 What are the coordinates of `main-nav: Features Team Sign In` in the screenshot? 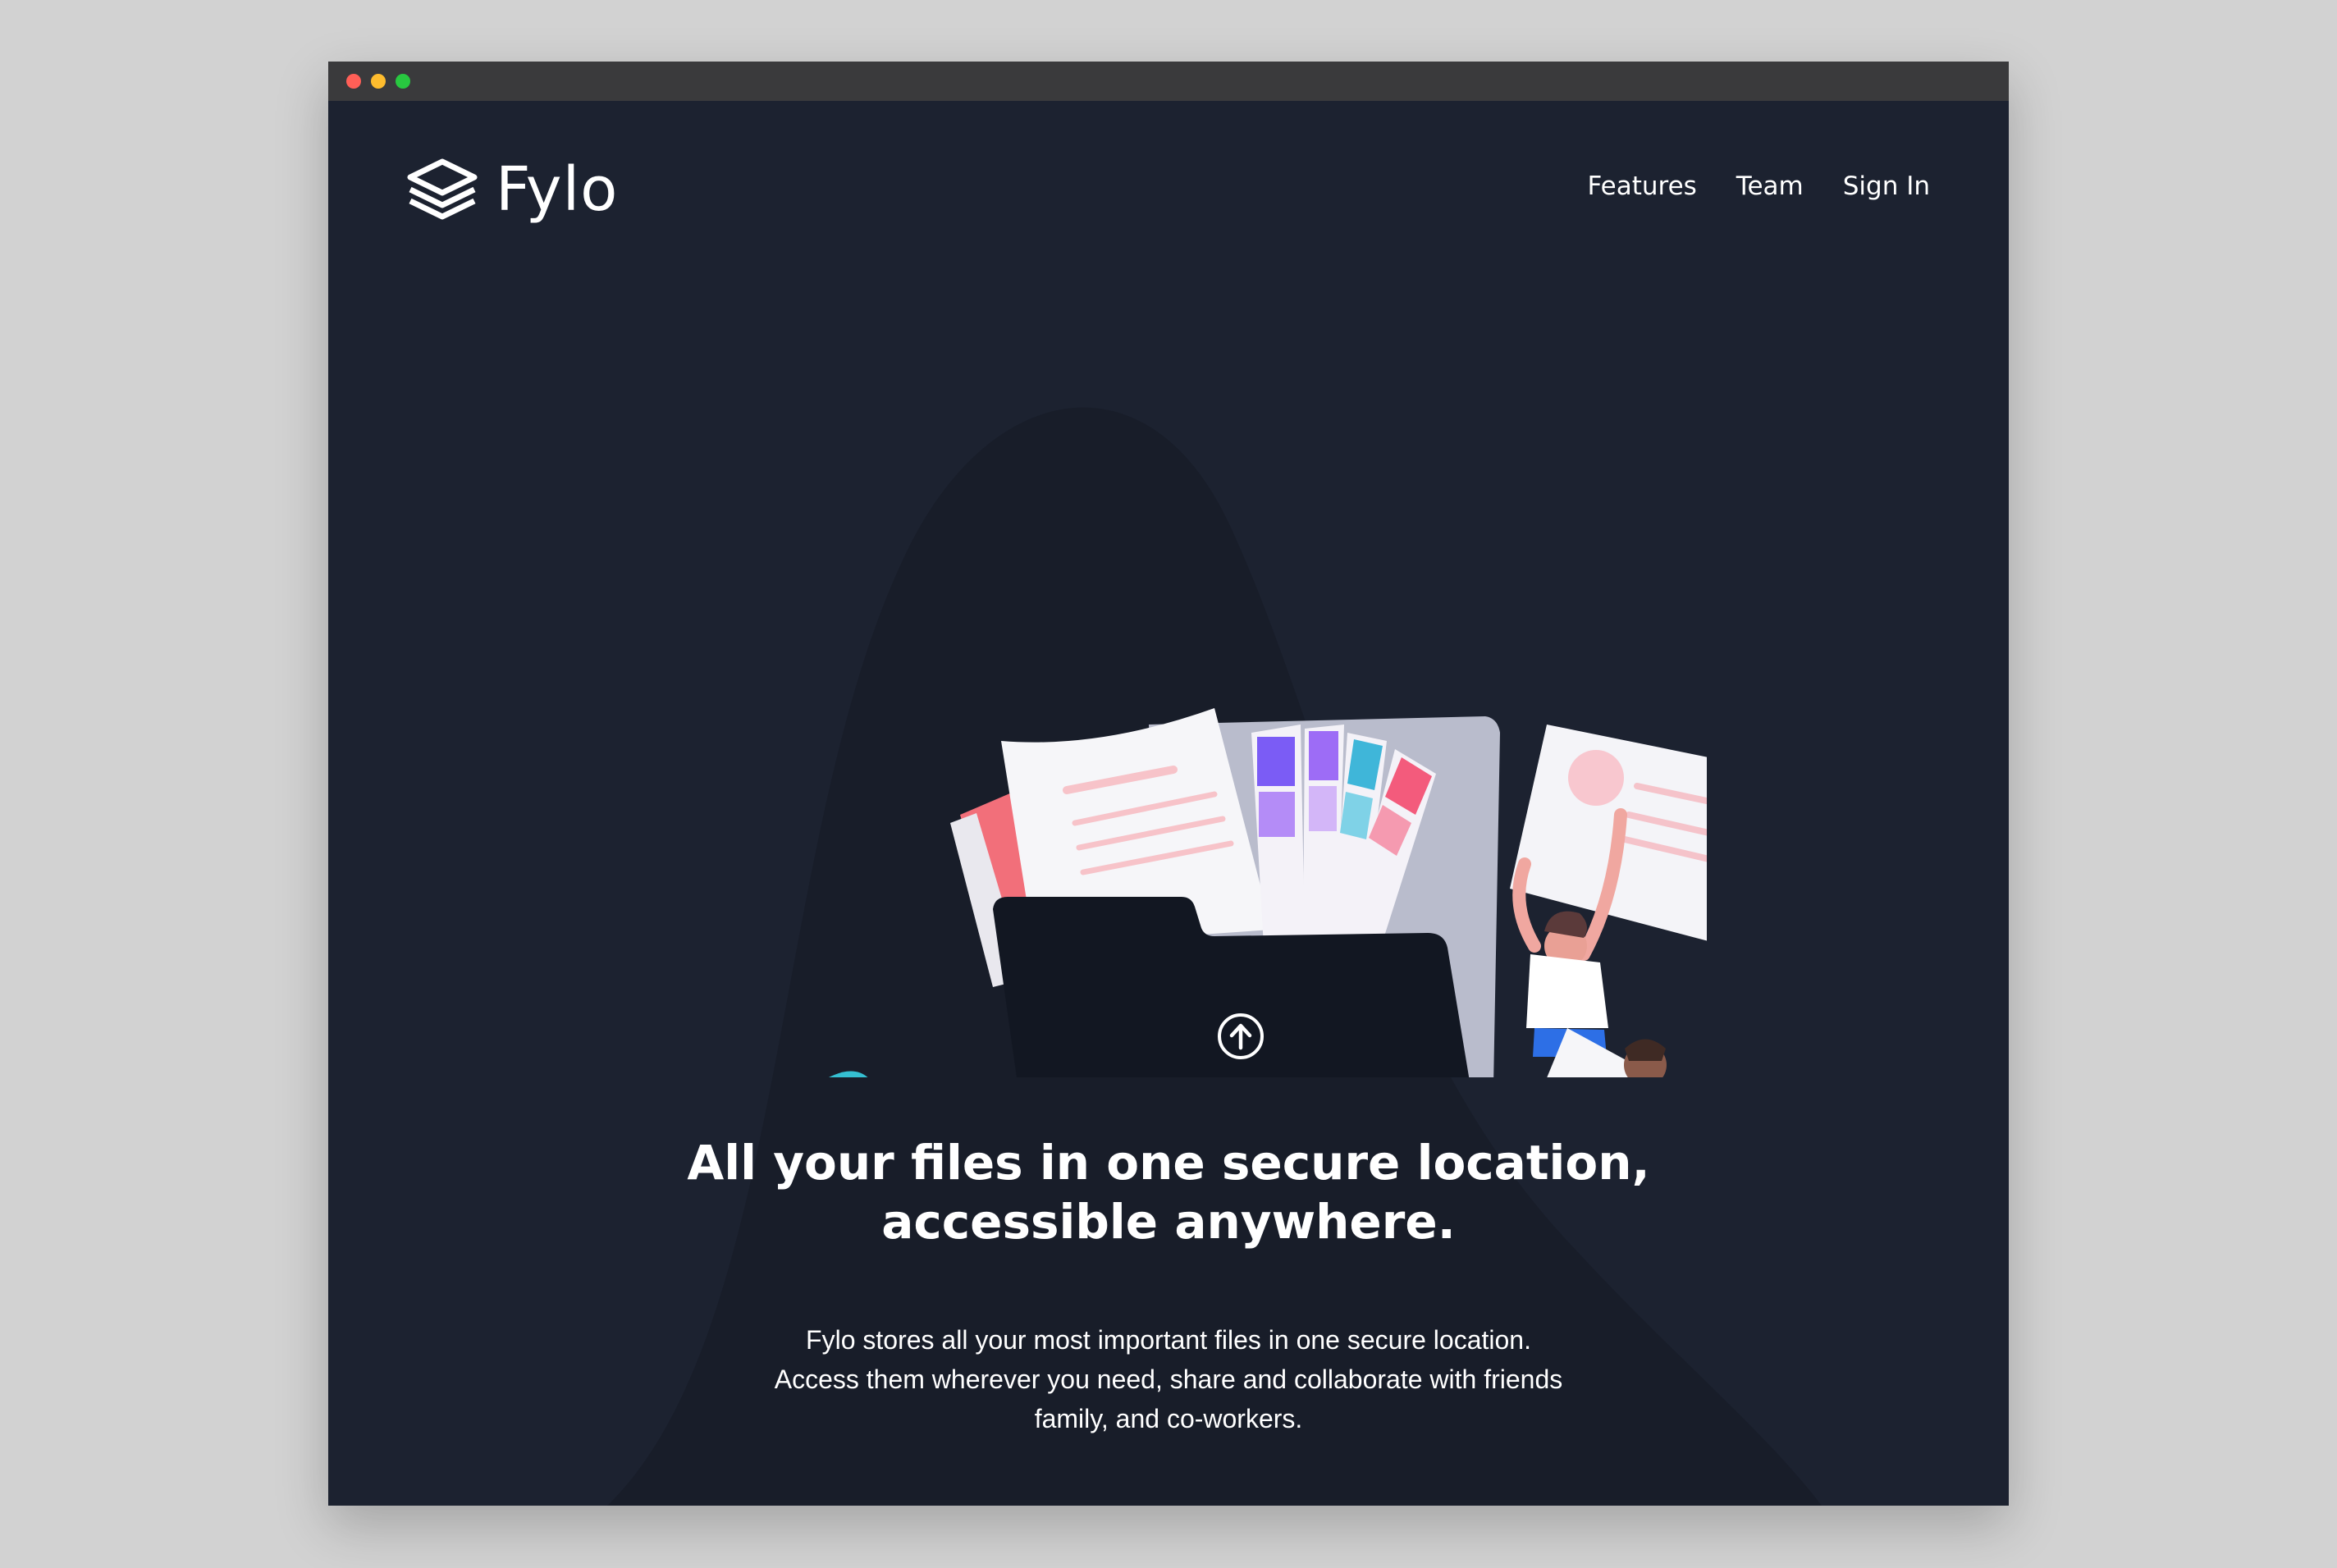 It's located at (1759, 186).